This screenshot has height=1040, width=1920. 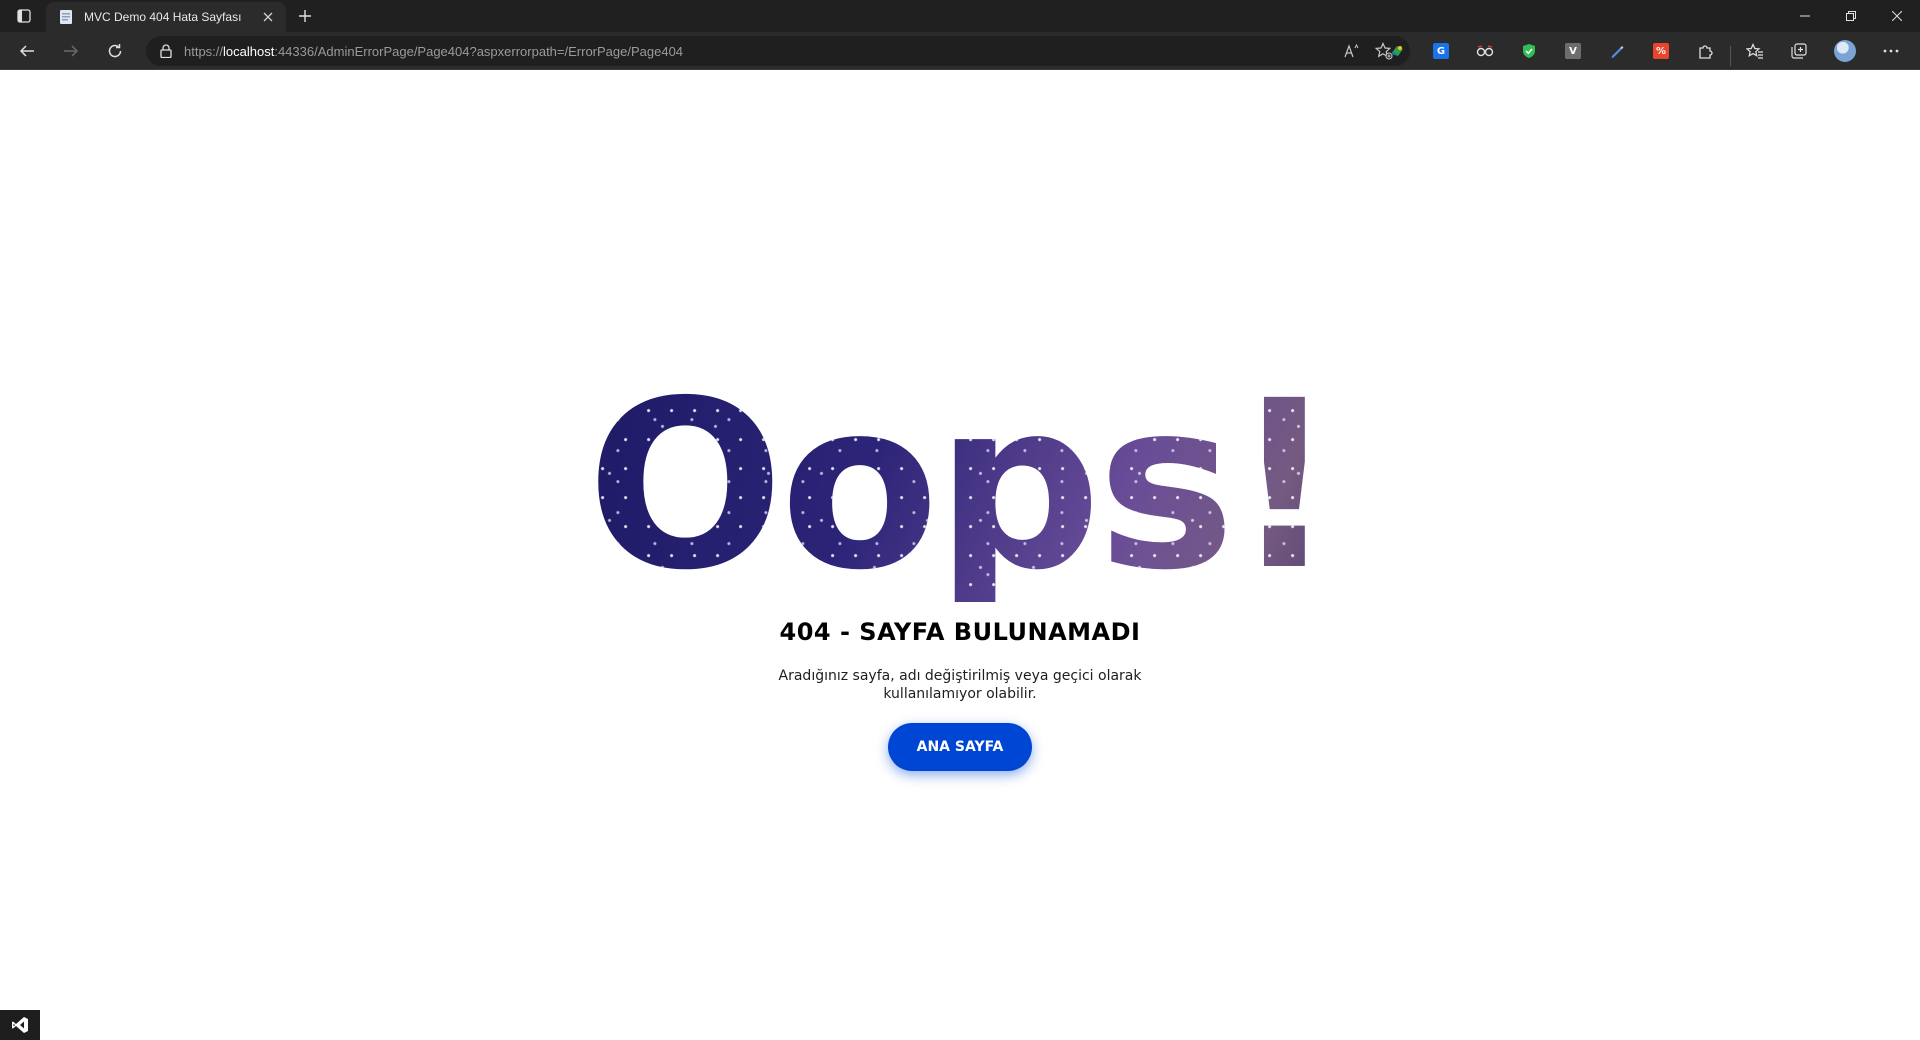 What do you see at coordinates (960, 16) in the screenshot?
I see `browser-title-bar: MVC Demo 404 Hata Sayfası` at bounding box center [960, 16].